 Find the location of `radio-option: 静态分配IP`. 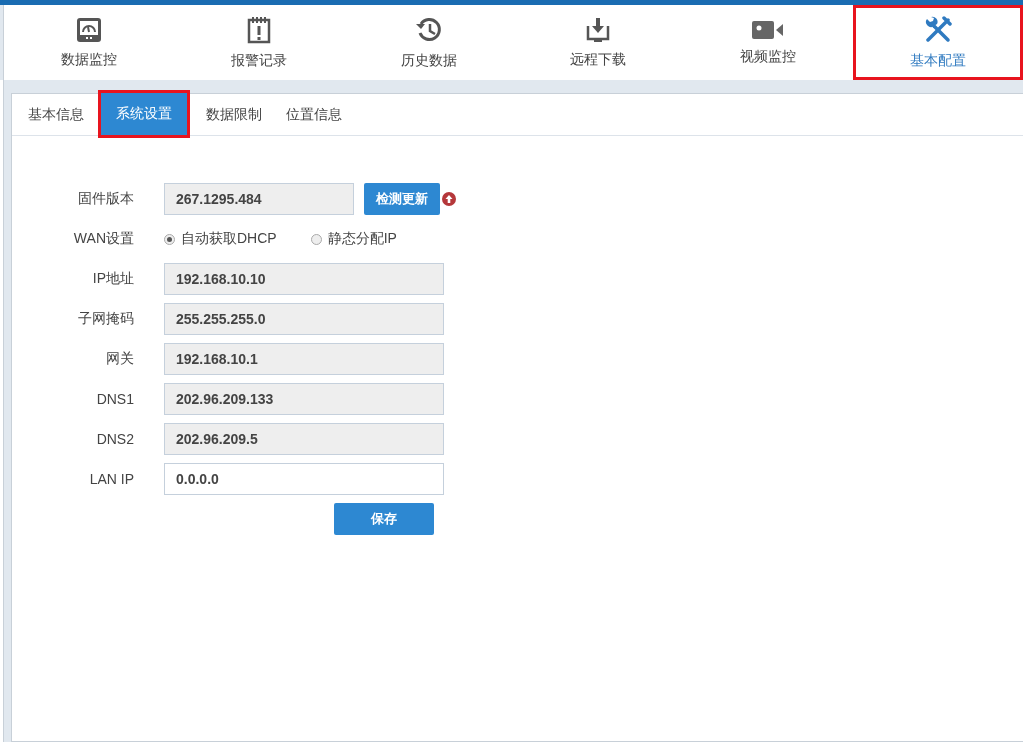

radio-option: 静态分配IP is located at coordinates (353, 239).